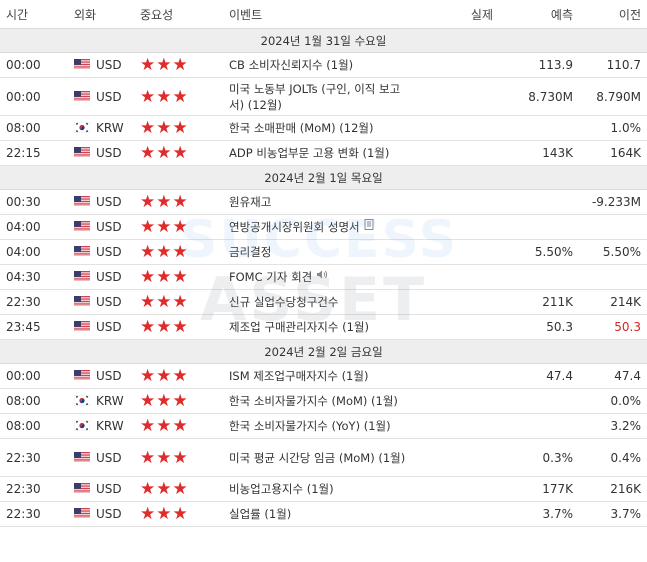  I want to click on date-row: 2024년 2월 2일 금요일, so click(323, 351).